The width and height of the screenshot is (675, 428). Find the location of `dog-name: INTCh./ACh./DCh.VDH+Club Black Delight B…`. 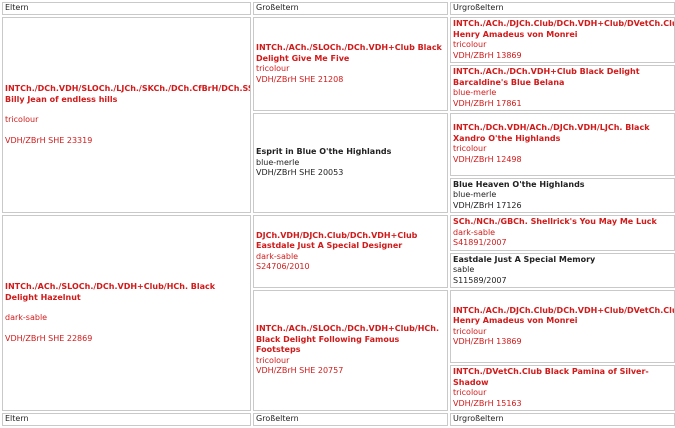

dog-name: INTCh./ACh./DCh.VDH+Club Black Delight B… is located at coordinates (546, 77).